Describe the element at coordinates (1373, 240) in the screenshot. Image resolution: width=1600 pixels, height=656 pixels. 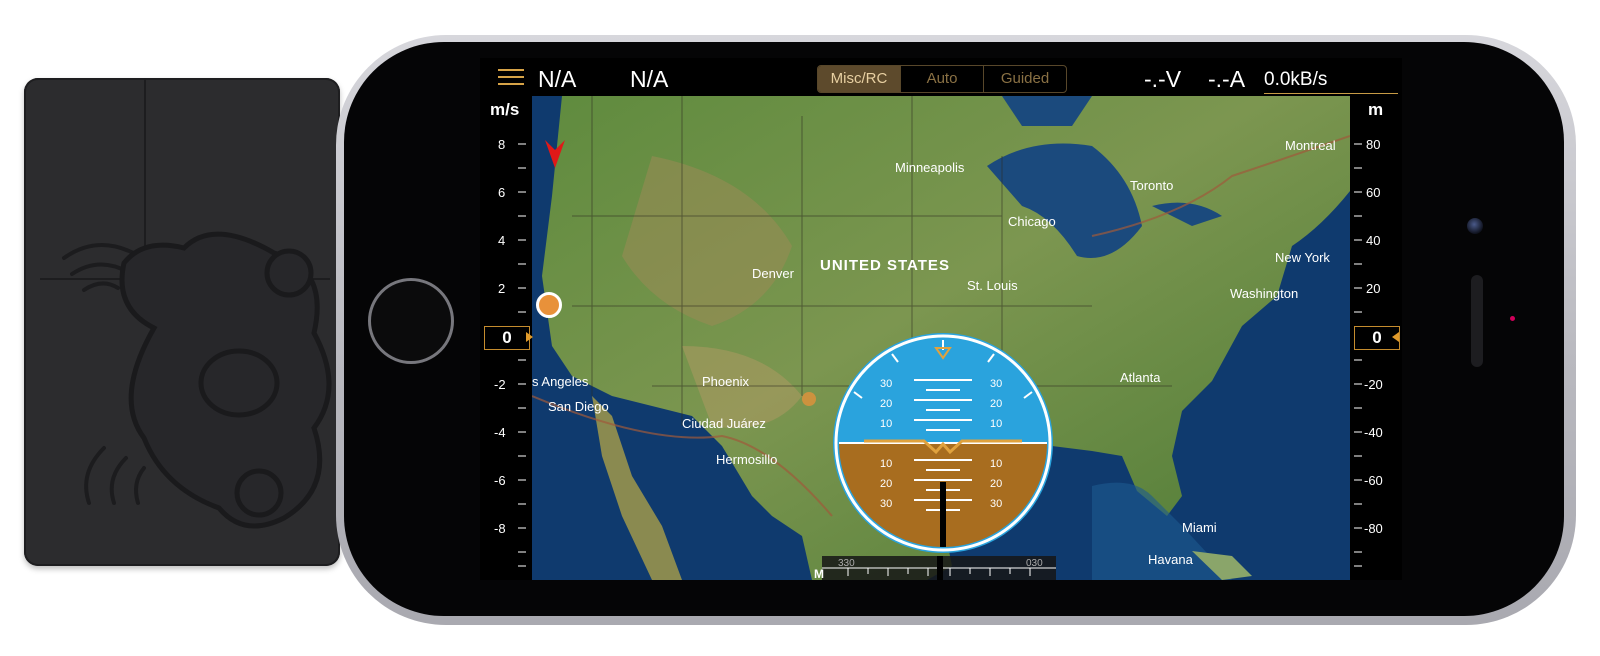
I see `altitude-tick-label: 40` at that location.